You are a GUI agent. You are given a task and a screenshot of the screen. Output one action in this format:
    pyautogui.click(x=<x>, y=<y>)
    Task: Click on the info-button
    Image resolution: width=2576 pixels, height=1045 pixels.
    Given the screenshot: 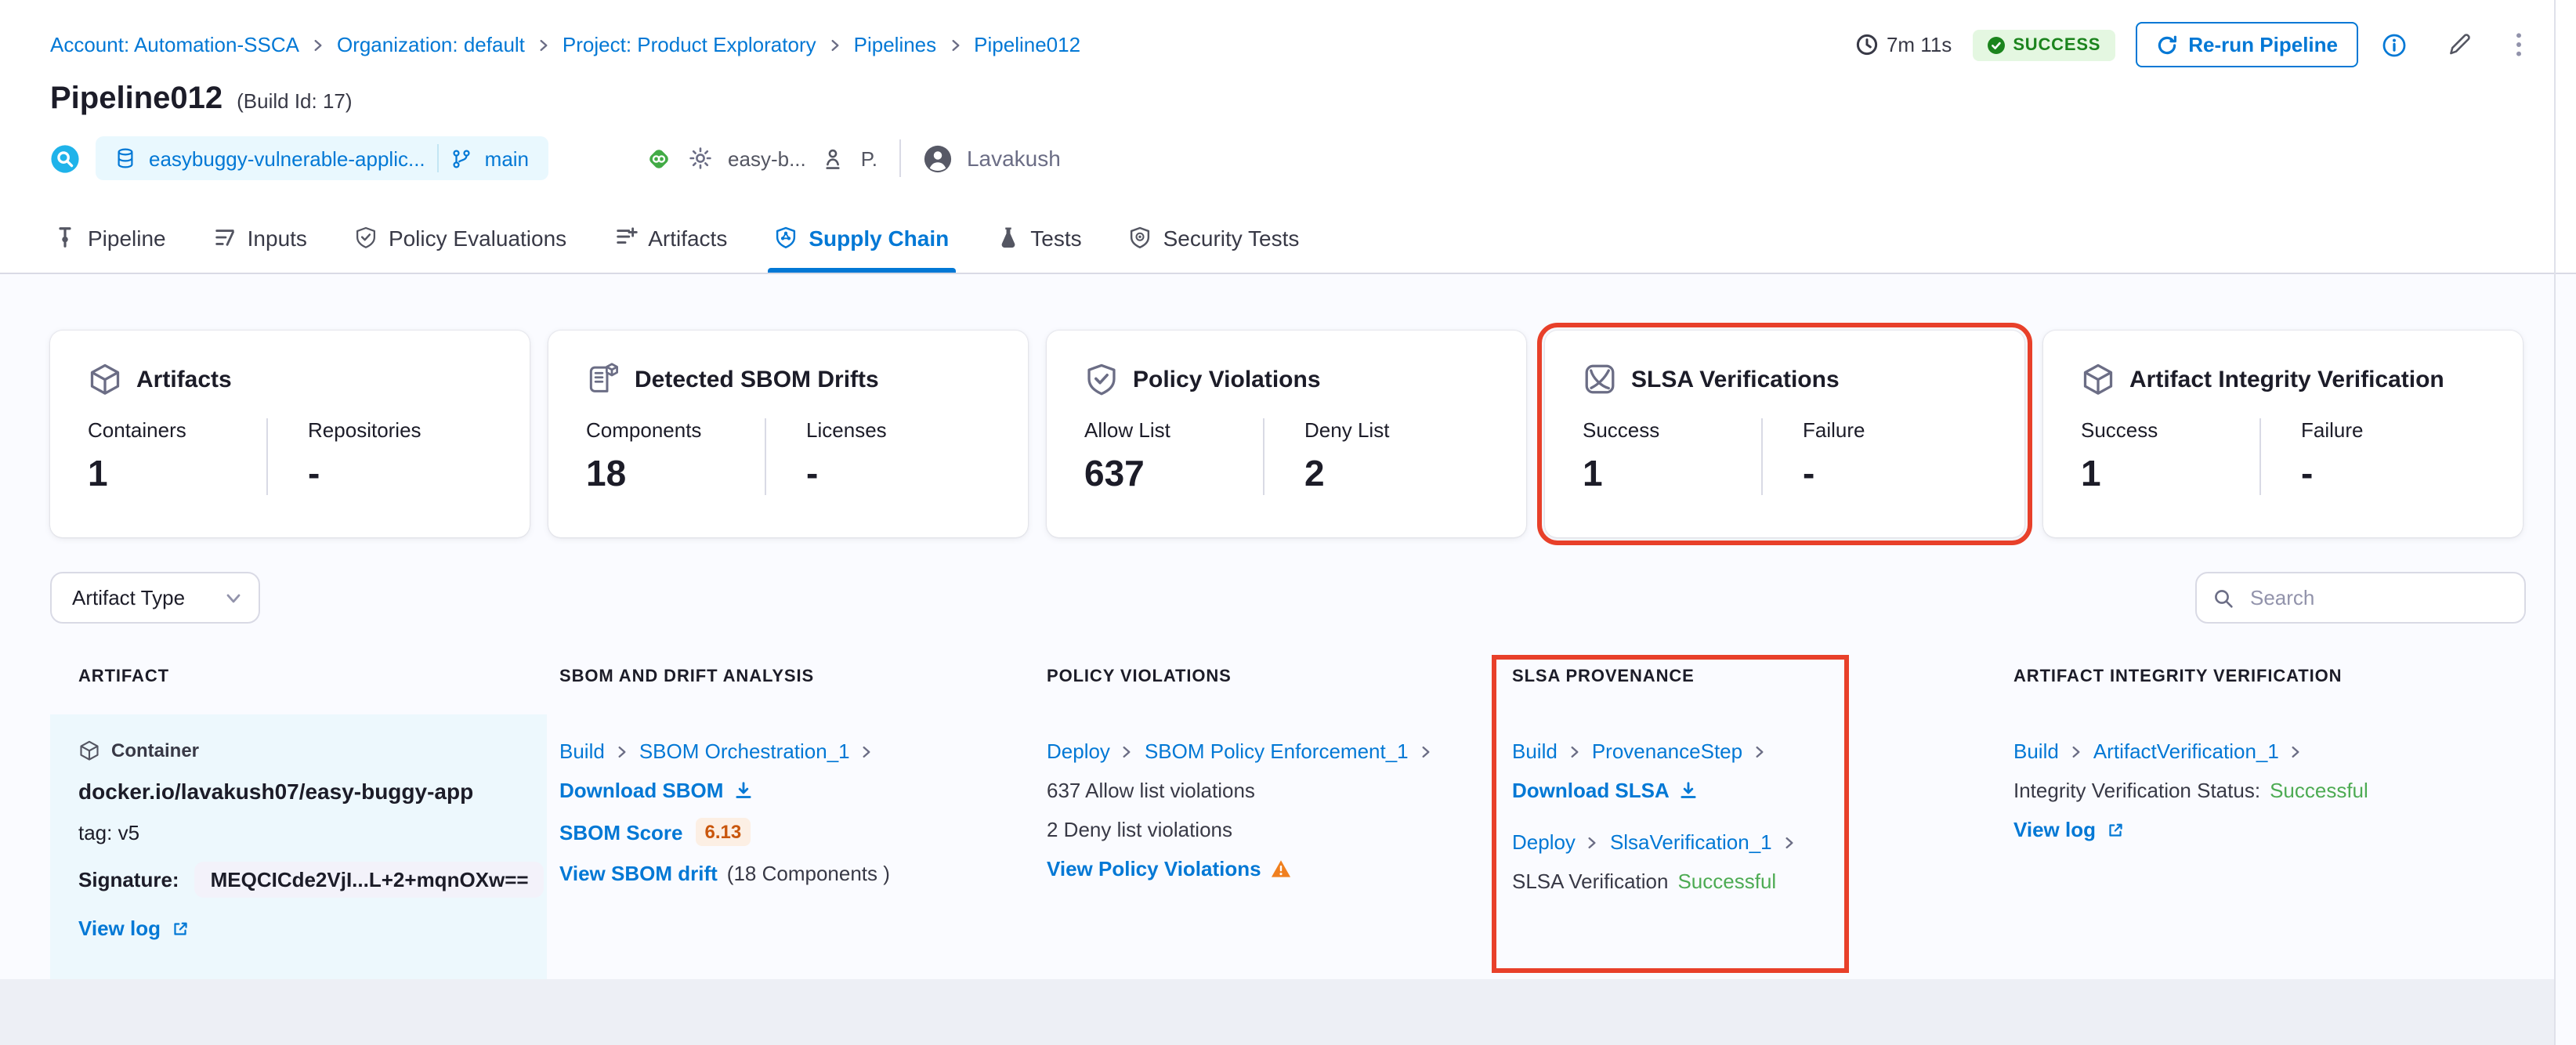 What is the action you would take?
    pyautogui.click(x=2395, y=44)
    